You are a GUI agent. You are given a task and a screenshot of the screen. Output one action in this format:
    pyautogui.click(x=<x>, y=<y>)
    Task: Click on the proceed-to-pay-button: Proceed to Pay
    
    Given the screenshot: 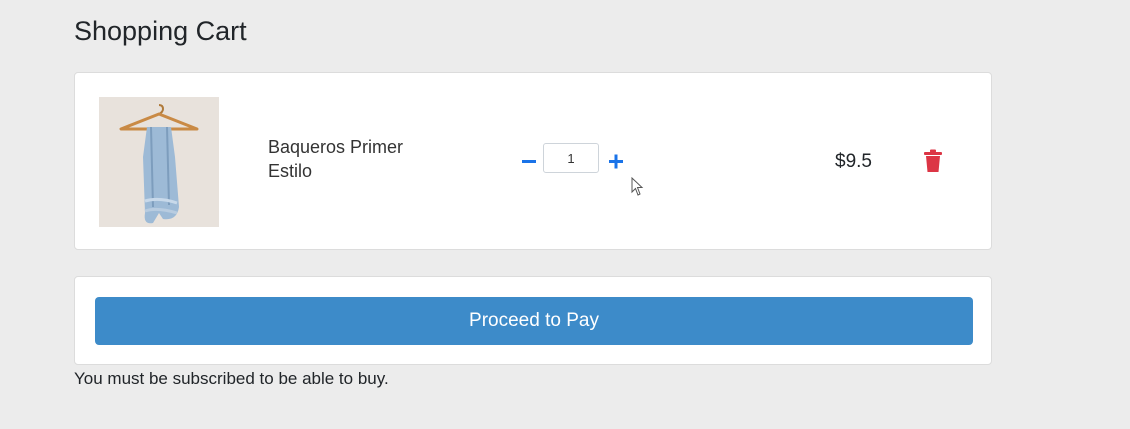 What is the action you would take?
    pyautogui.click(x=534, y=321)
    